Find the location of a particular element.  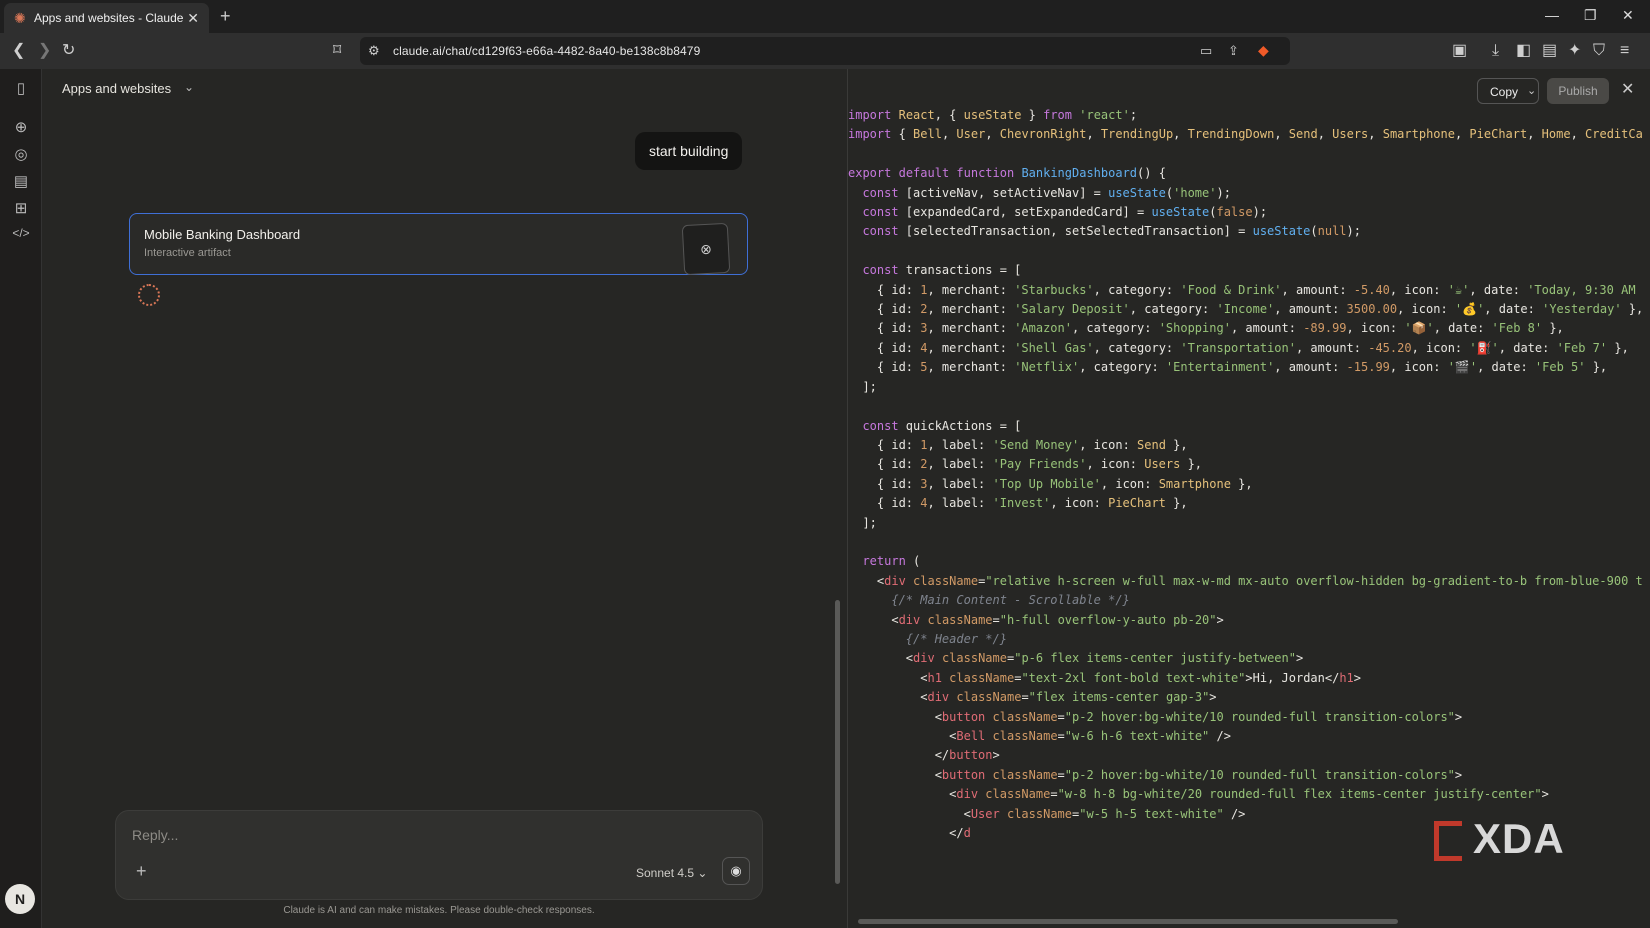

forward-icon: ❯ is located at coordinates (44, 51).